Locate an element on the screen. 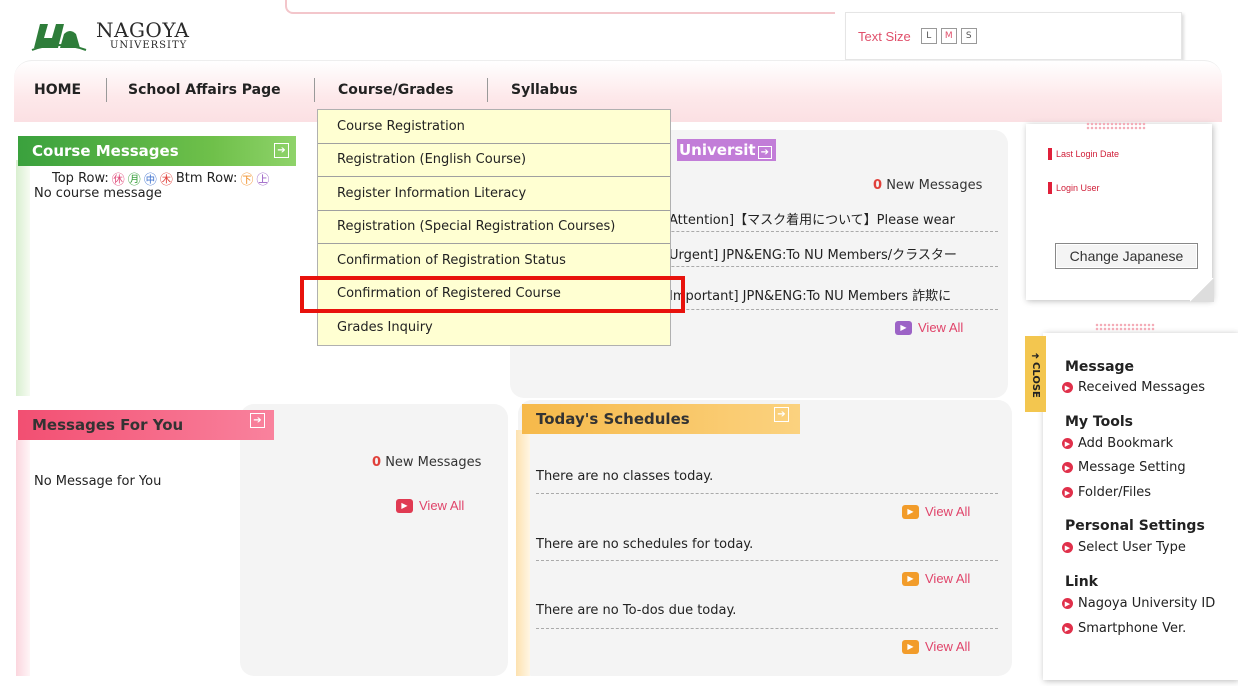 The height and width of the screenshot is (686, 1238). change-japanese-button: Change Japanese is located at coordinates (1126, 256).